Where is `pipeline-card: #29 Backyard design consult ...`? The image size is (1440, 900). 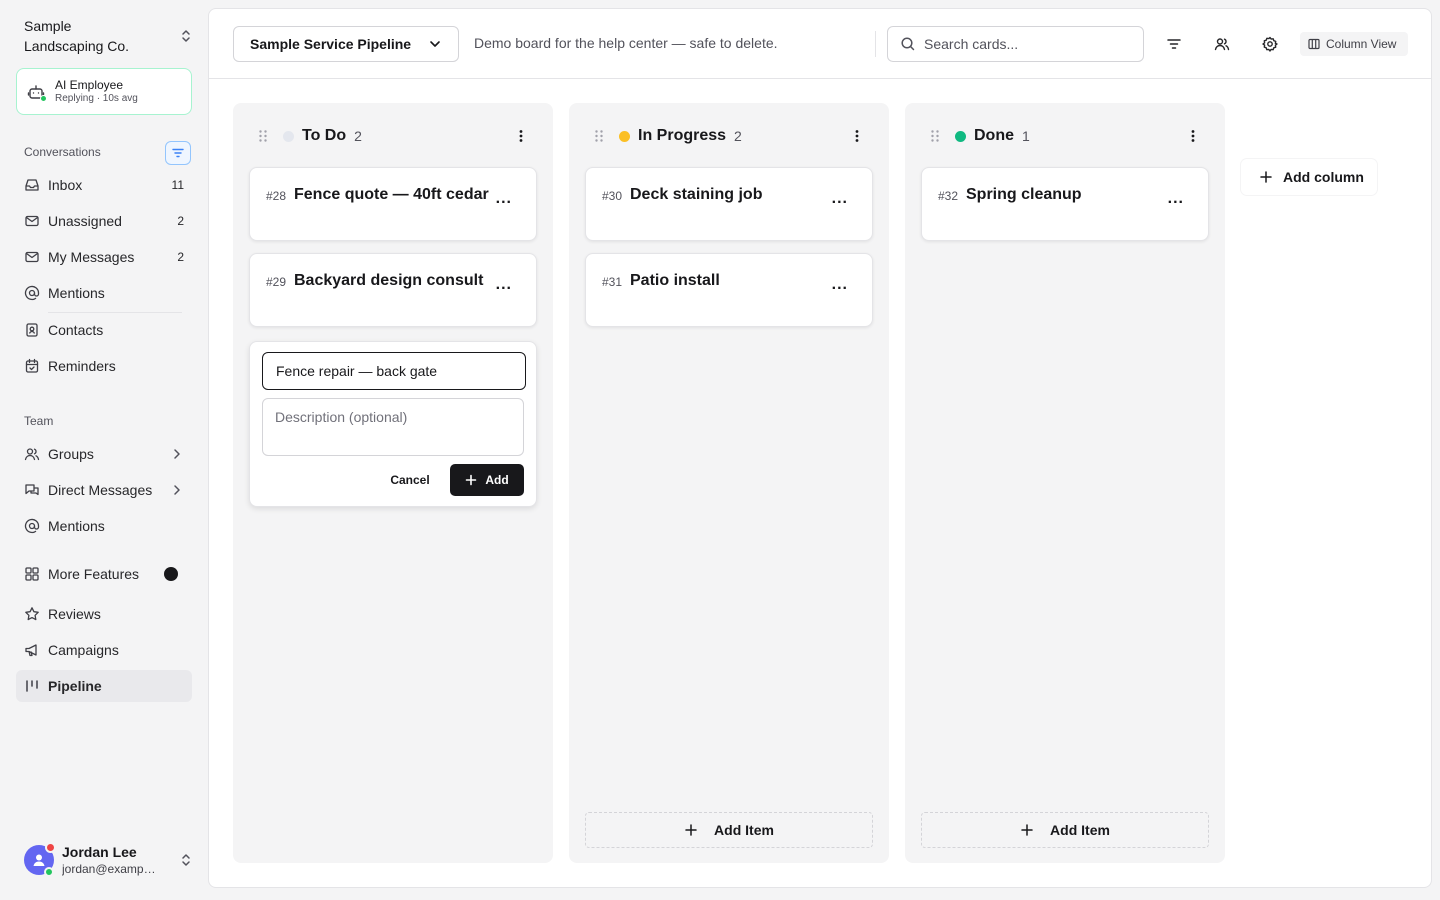
pipeline-card: #29 Backyard design consult ... is located at coordinates (393, 290).